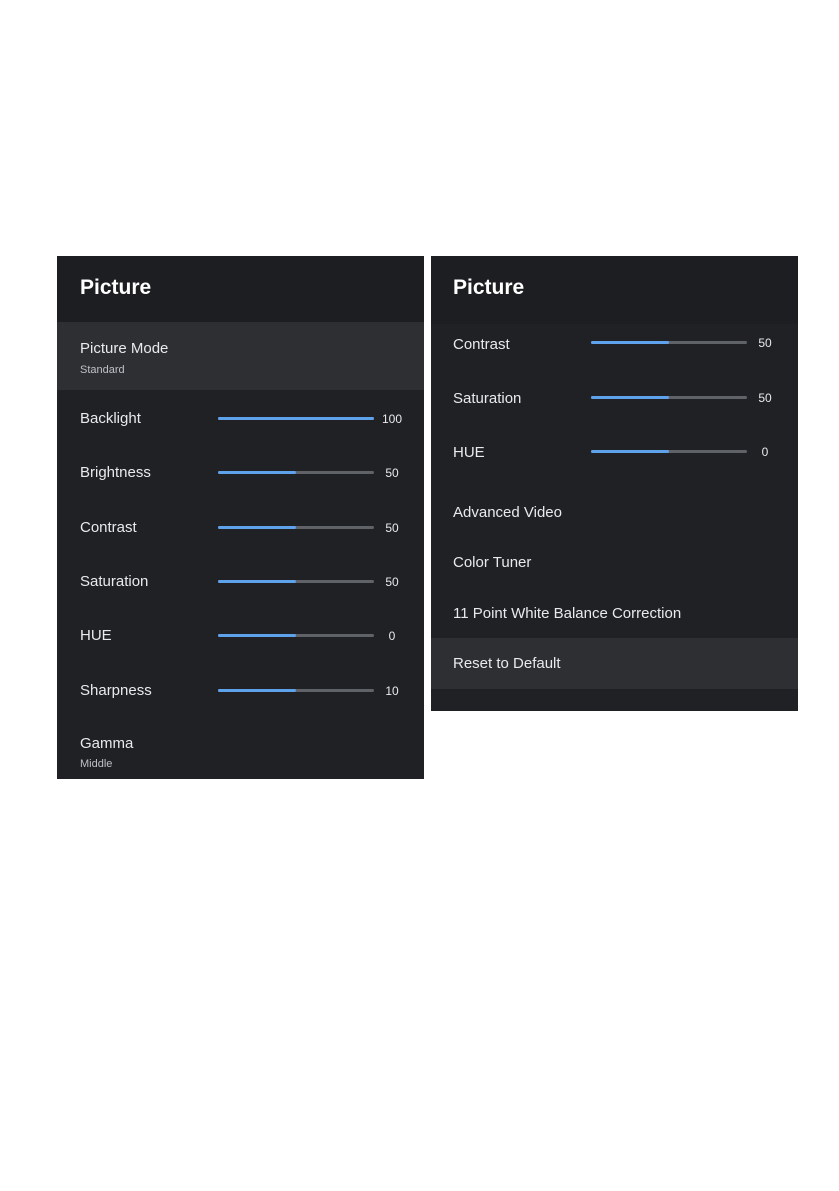 The width and height of the screenshot is (839, 1191). I want to click on slider-label: Sharpness, so click(116, 690).